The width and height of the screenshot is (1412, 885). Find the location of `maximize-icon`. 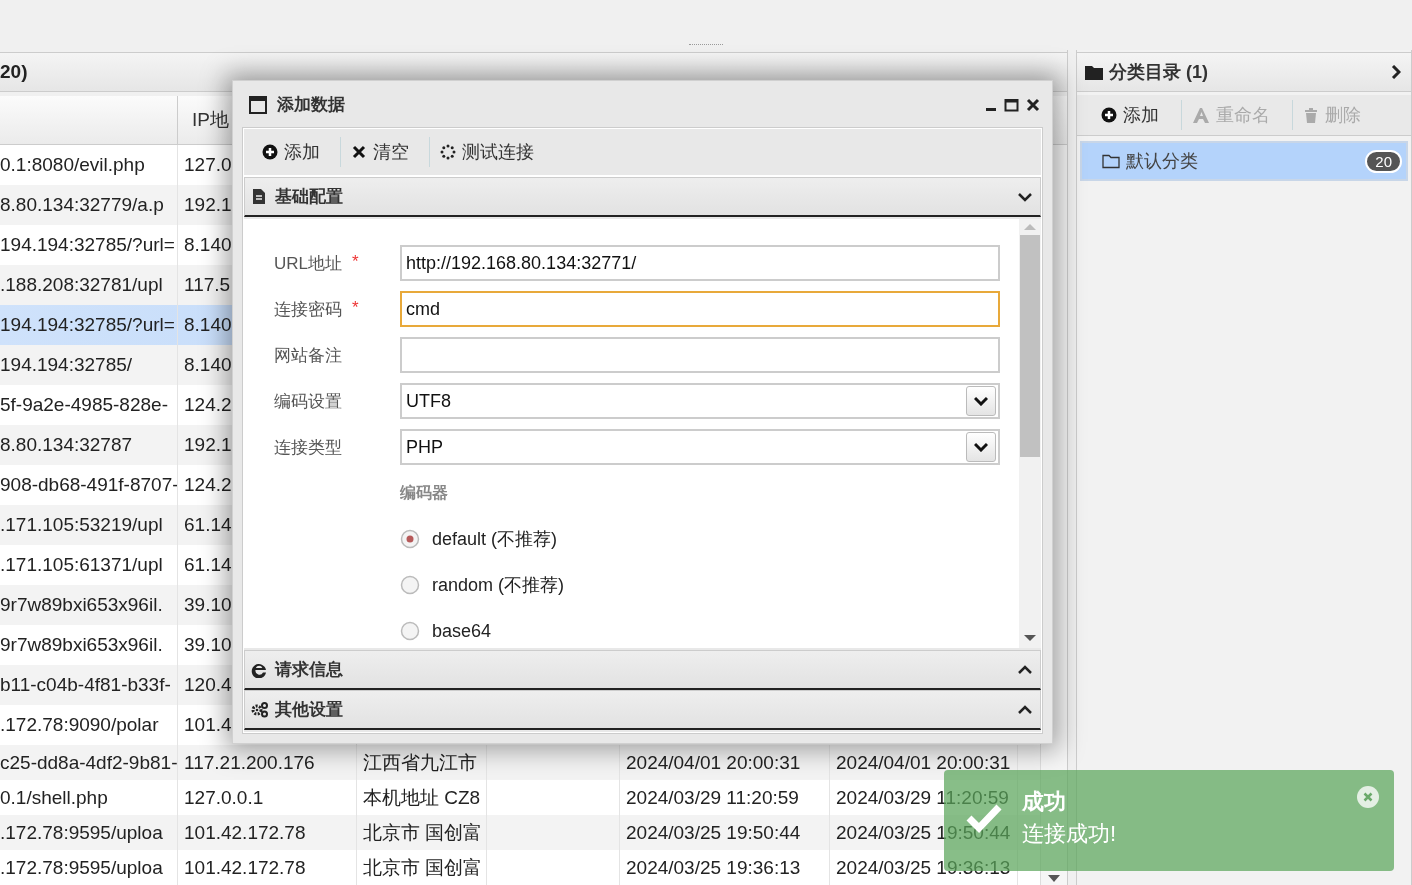

maximize-icon is located at coordinates (1011, 104).